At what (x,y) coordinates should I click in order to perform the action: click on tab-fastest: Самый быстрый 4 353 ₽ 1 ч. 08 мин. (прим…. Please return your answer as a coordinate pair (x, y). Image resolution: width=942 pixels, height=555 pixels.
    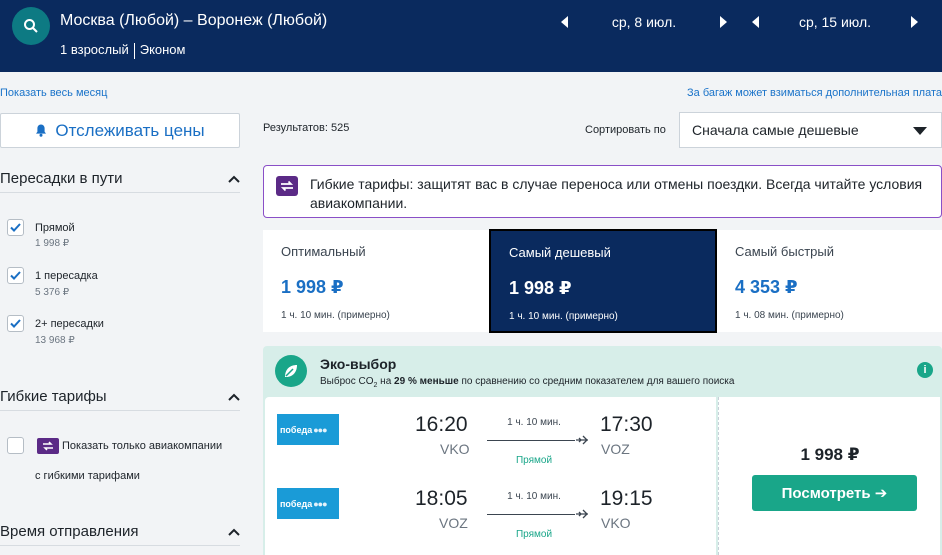
    Looking at the image, I should click on (829, 281).